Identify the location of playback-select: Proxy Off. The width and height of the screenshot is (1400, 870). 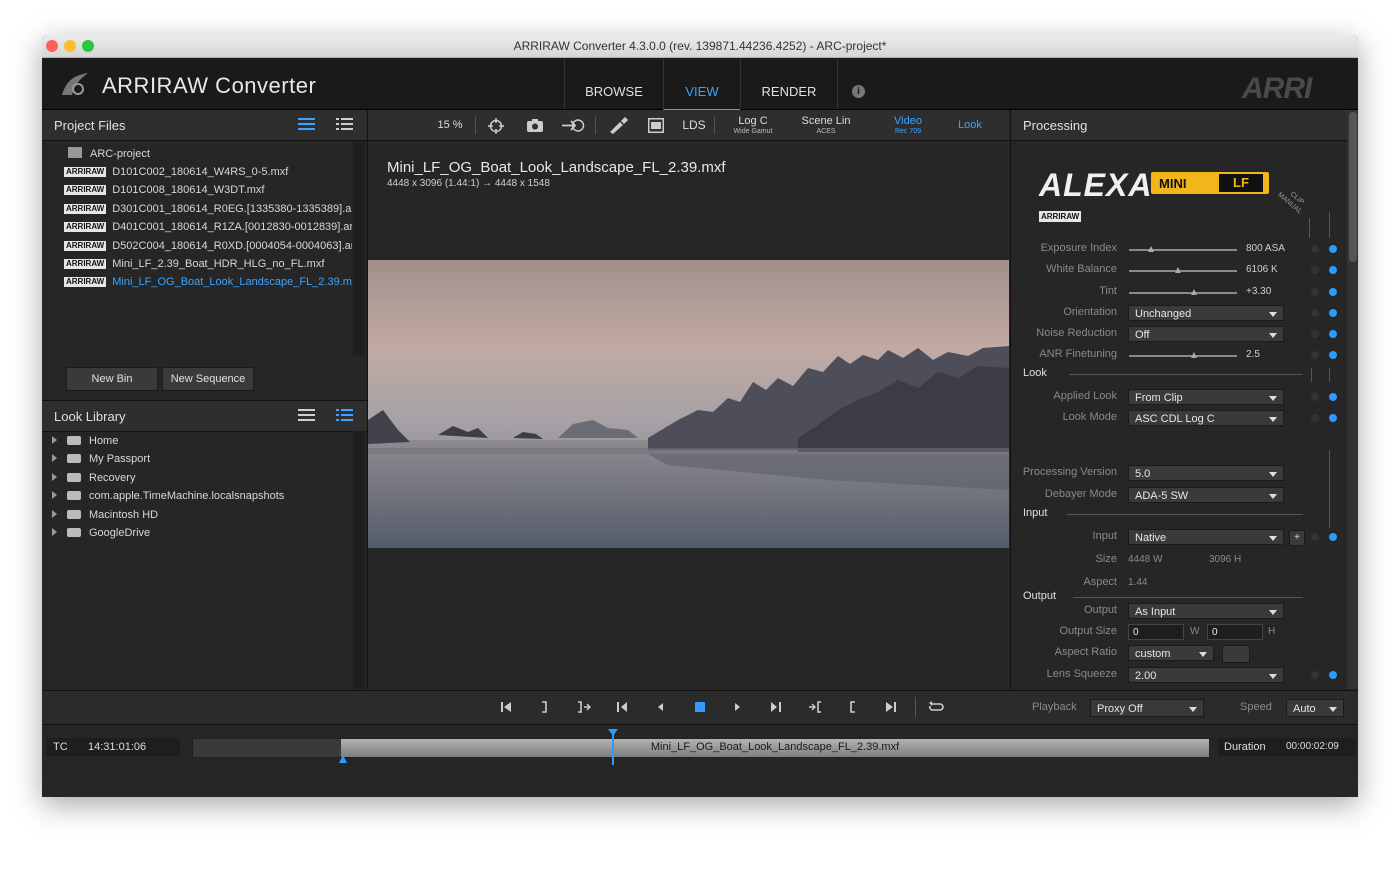
(1147, 708).